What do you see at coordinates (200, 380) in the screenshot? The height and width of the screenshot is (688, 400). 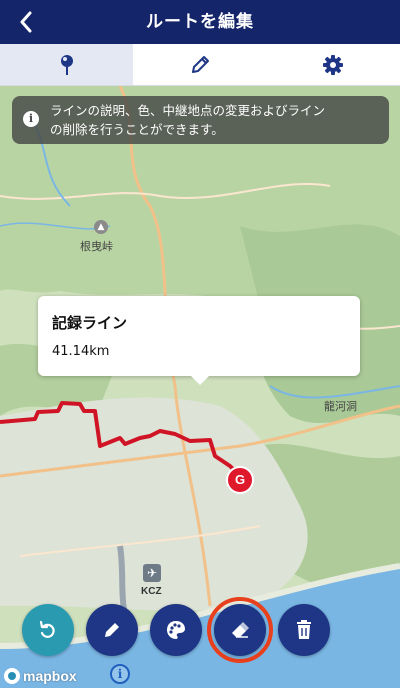 I see `popup-pointer` at bounding box center [200, 380].